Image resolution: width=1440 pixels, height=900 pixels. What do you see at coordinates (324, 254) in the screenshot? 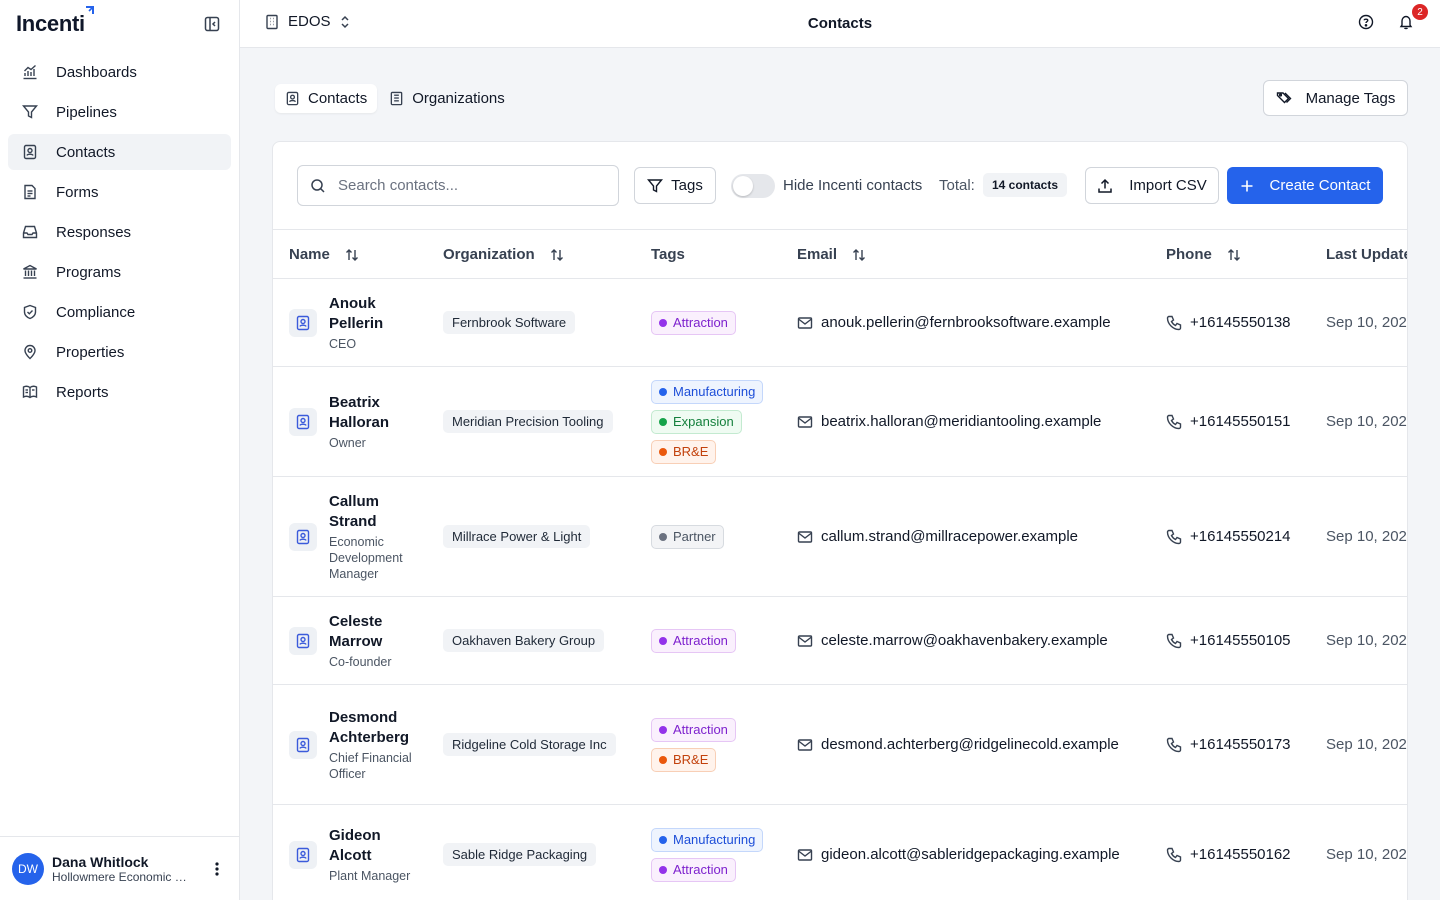
I see `column-name: Name` at bounding box center [324, 254].